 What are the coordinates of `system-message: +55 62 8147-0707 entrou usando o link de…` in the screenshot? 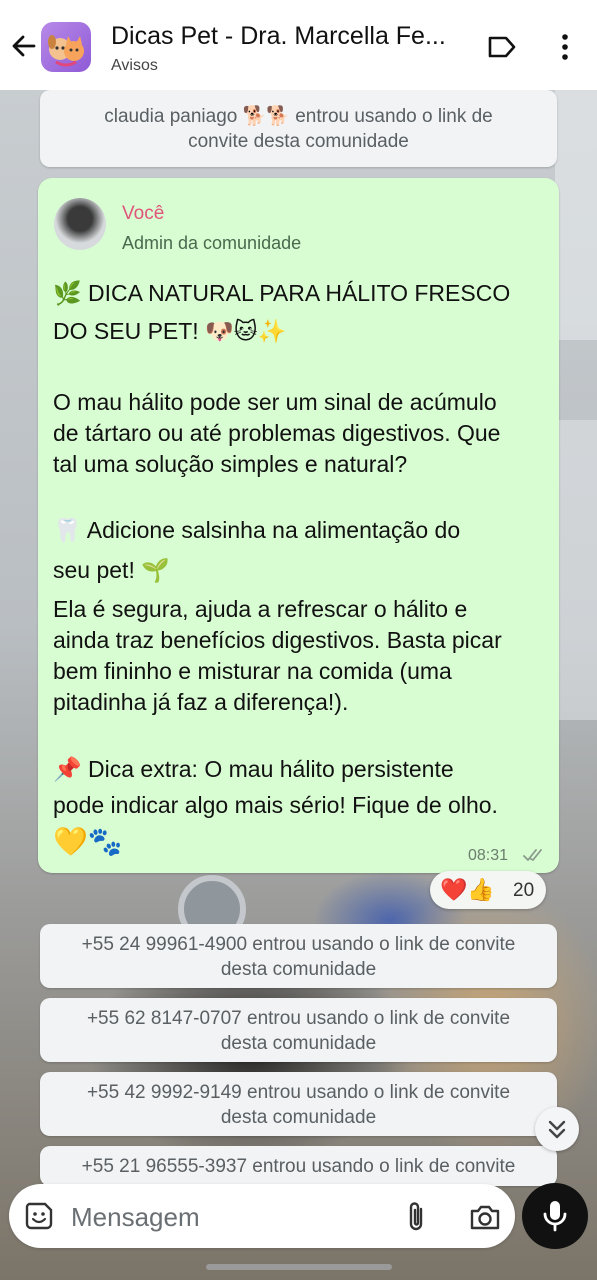 It's located at (298, 1030).